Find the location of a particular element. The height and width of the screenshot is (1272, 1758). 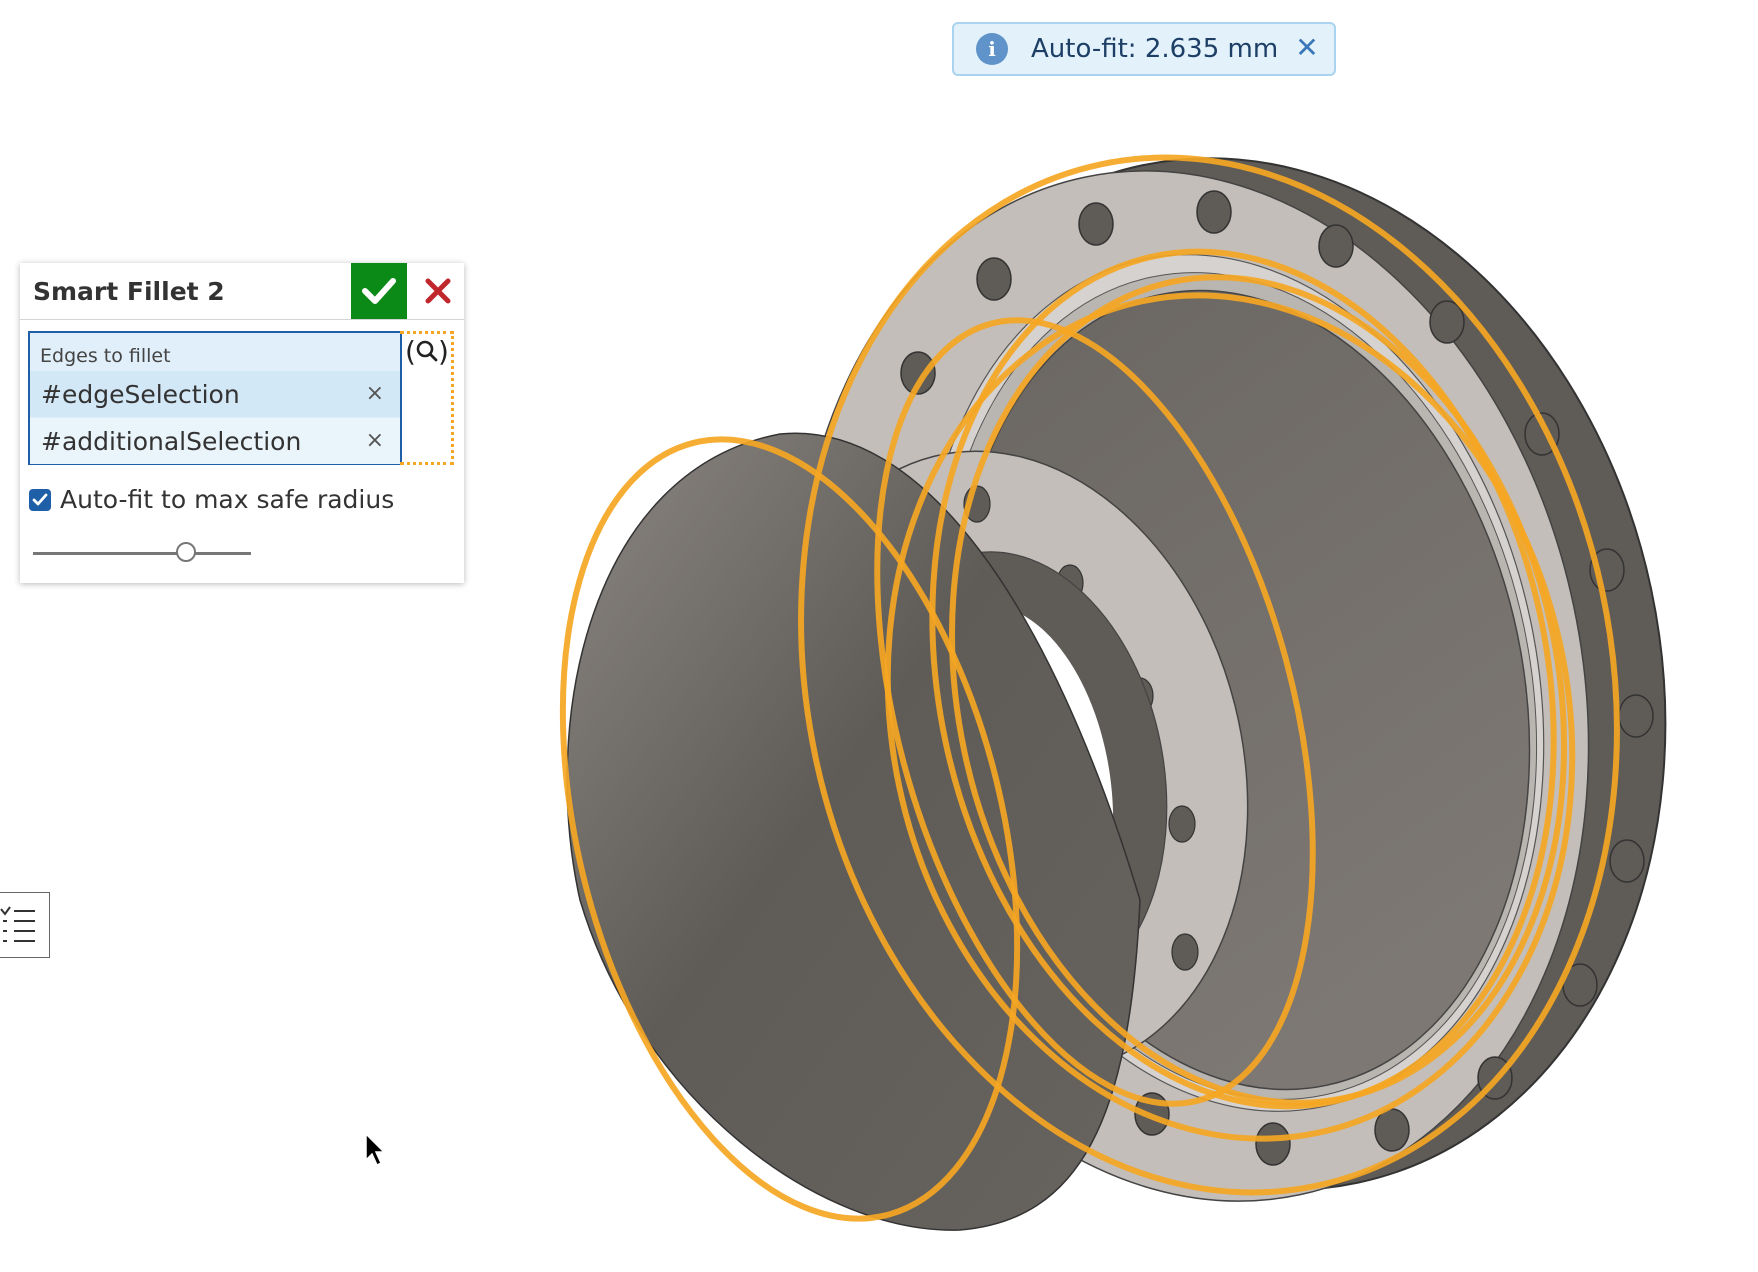

cancel-button is located at coordinates (438, 291).